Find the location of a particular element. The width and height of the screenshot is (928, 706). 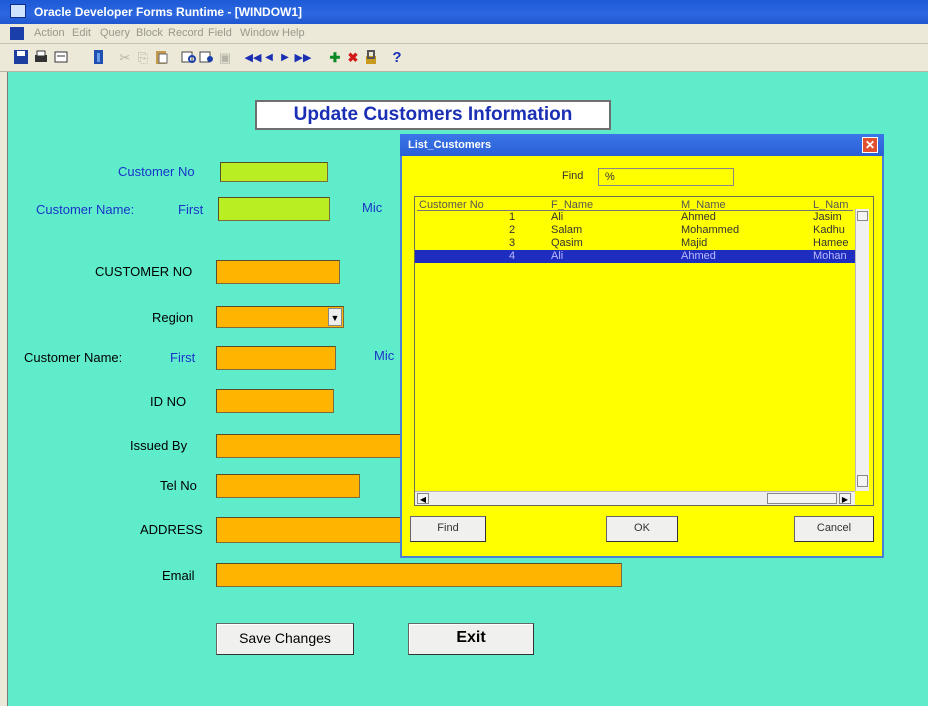

app-icon is located at coordinates (18, 11).